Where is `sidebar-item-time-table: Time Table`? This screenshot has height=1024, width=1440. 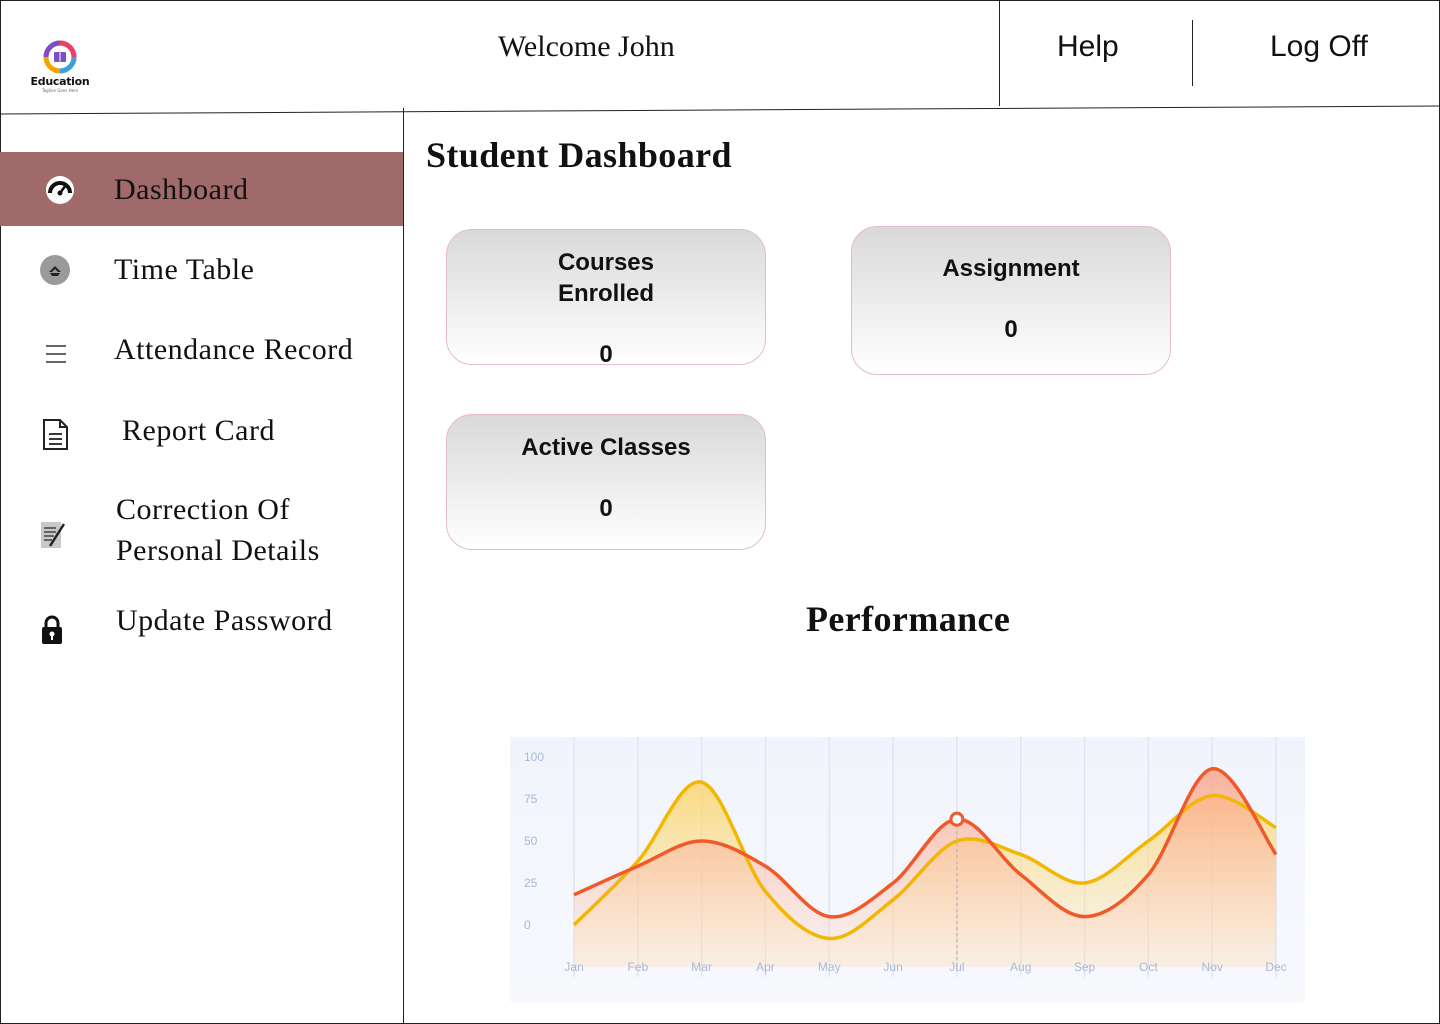 sidebar-item-time-table: Time Table is located at coordinates (201, 271).